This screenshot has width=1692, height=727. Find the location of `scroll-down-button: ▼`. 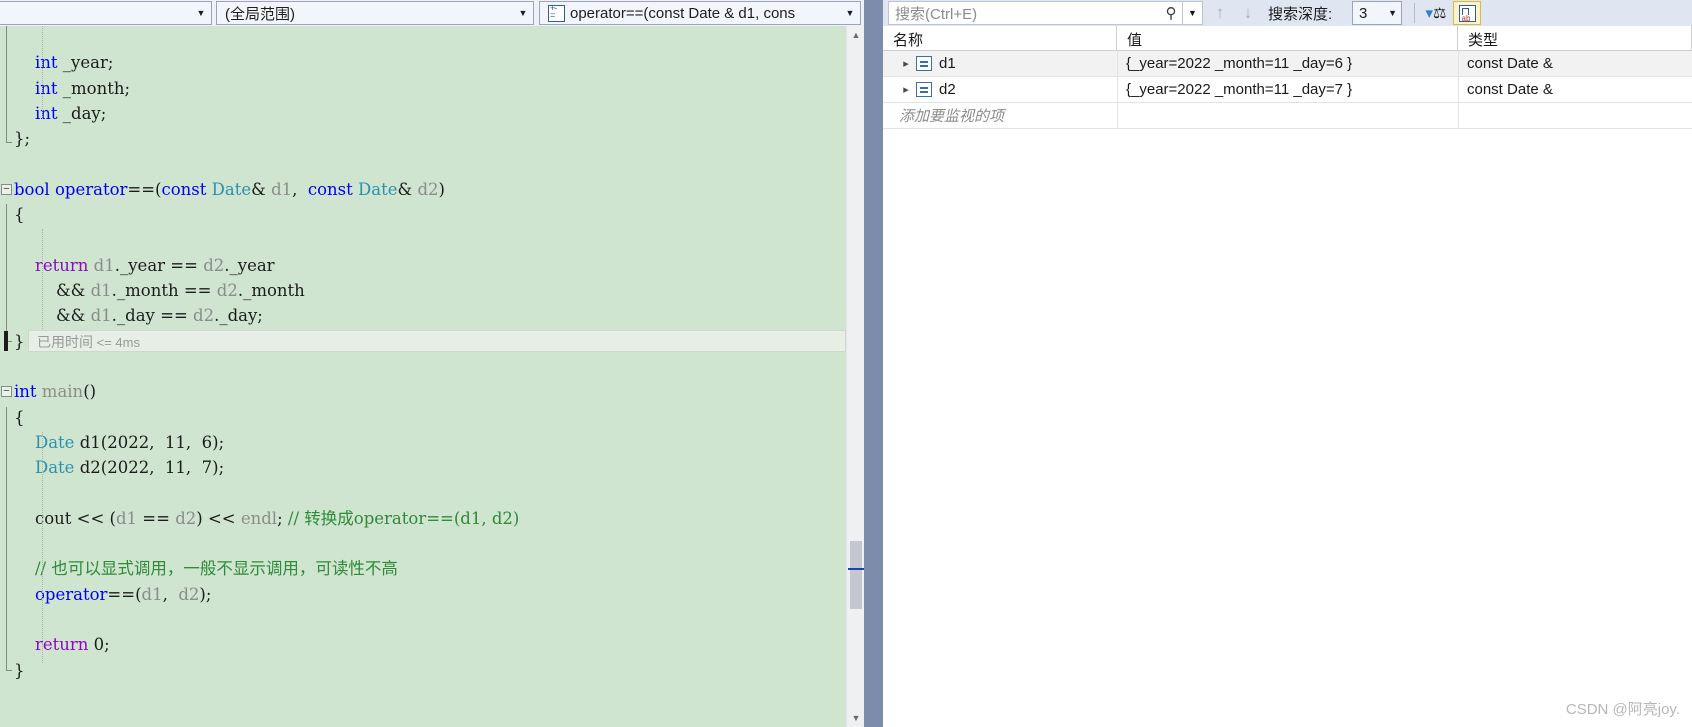

scroll-down-button: ▼ is located at coordinates (856, 718).